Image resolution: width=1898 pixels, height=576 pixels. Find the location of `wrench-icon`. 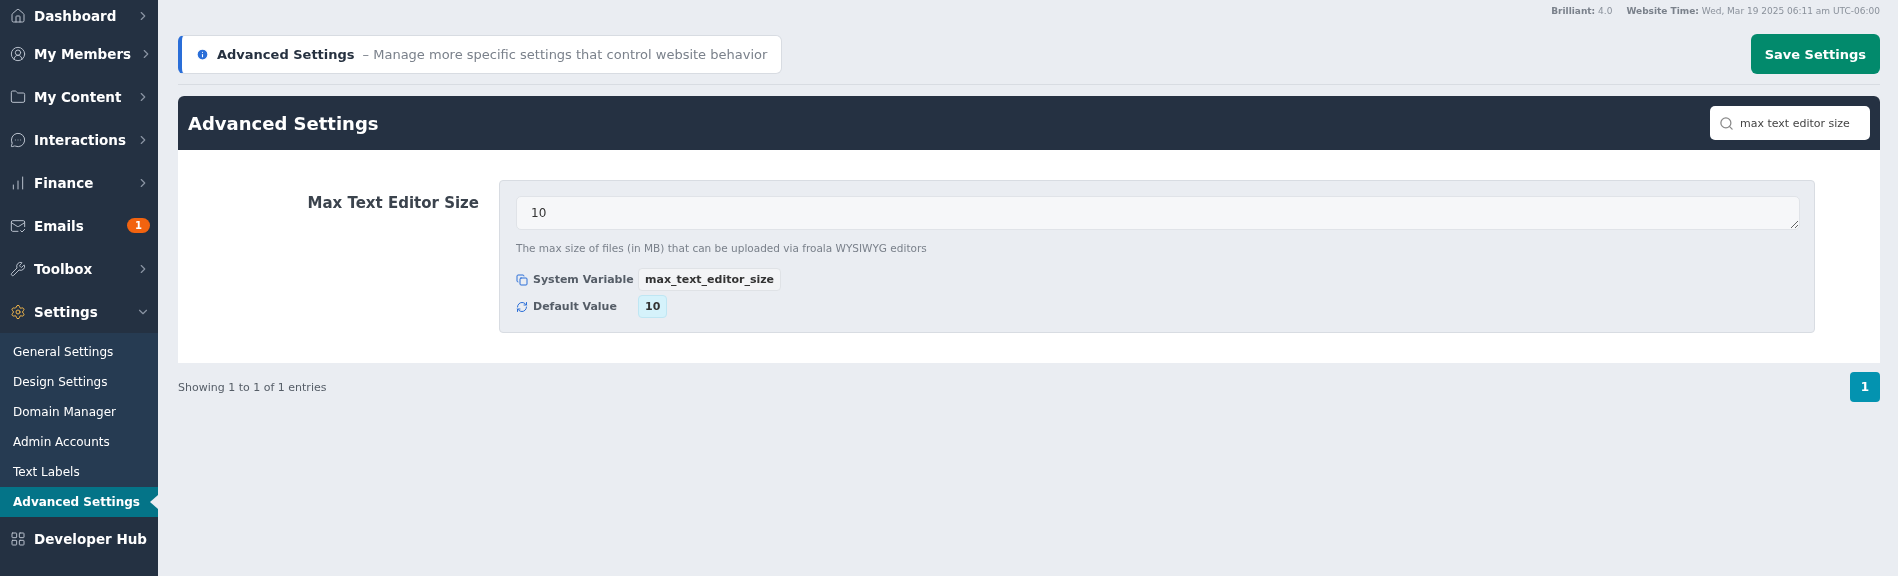

wrench-icon is located at coordinates (18, 268).